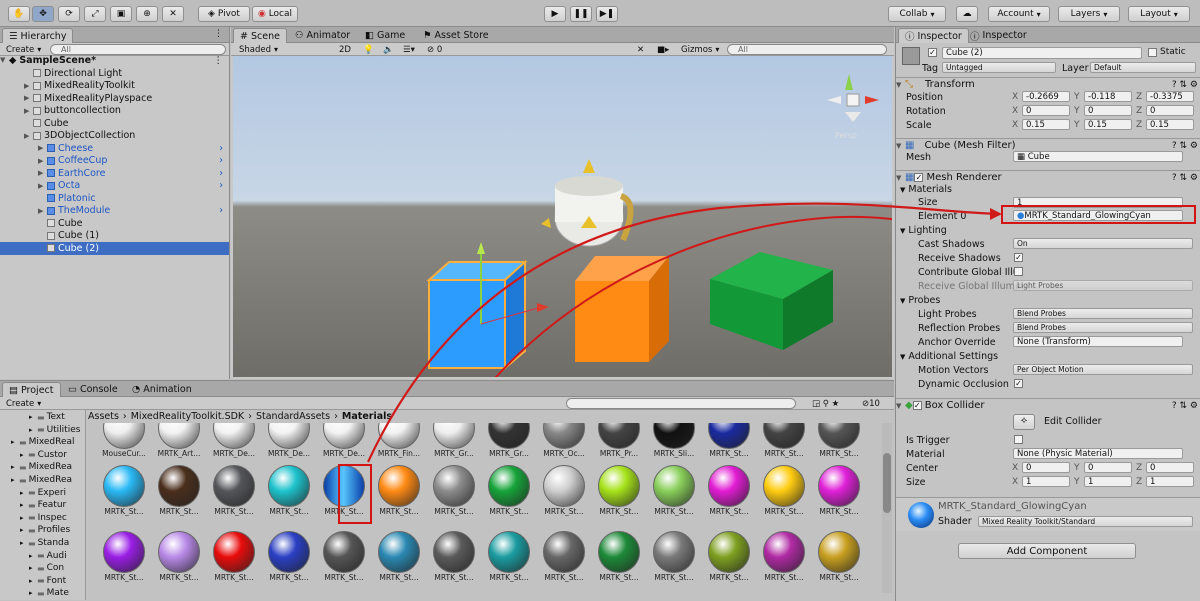 The width and height of the screenshot is (1200, 601). What do you see at coordinates (43, 493) in the screenshot?
I see `folder-item: ▸ ▬ Experi` at bounding box center [43, 493].